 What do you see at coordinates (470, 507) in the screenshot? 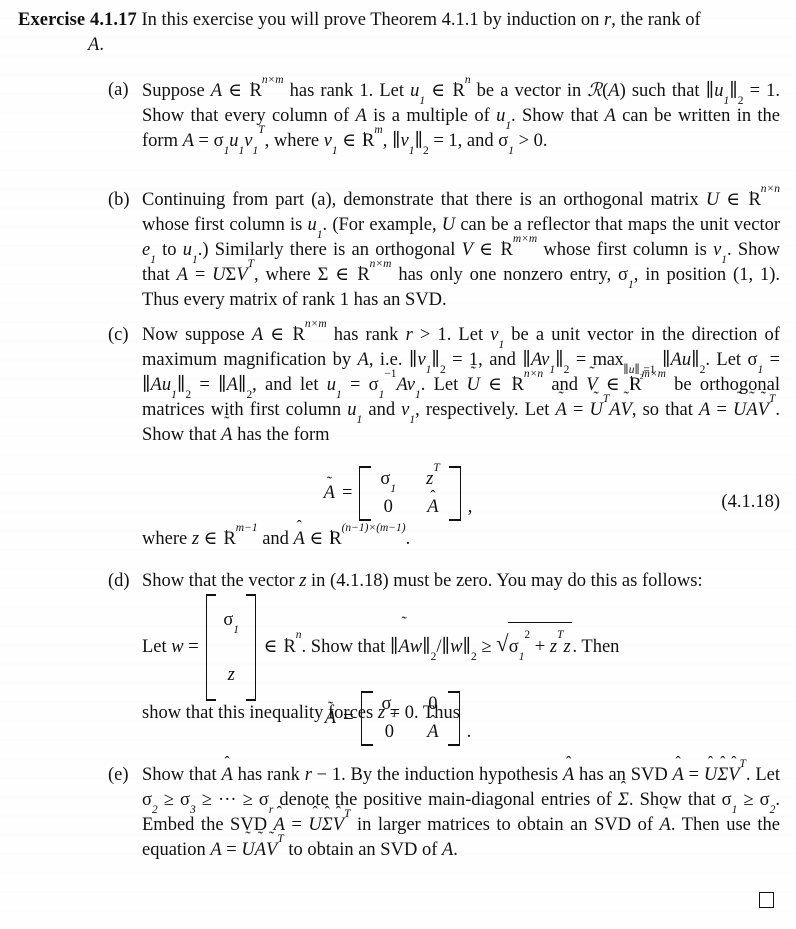
I see `eq1-trailing-punct: ,` at bounding box center [470, 507].